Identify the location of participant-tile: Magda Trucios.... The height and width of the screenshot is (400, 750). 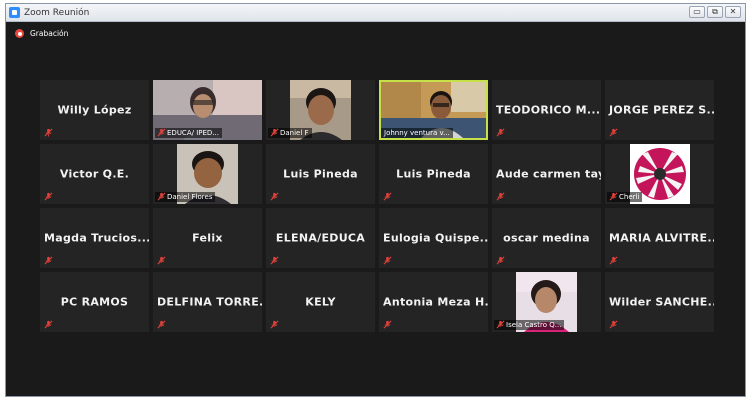
(94, 238).